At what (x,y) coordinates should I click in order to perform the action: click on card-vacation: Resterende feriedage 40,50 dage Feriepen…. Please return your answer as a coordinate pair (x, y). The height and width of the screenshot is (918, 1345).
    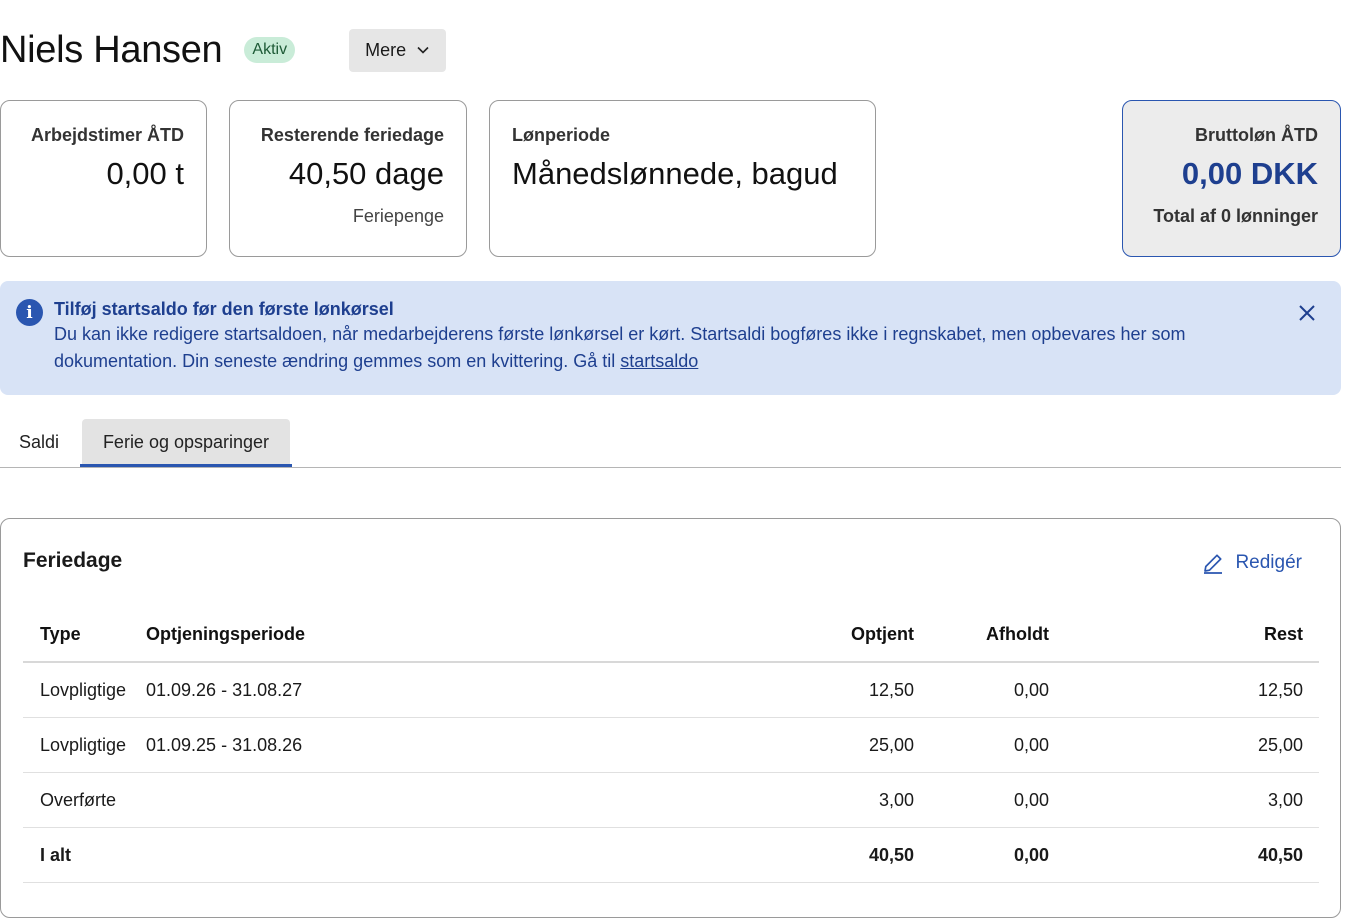
    Looking at the image, I should click on (348, 178).